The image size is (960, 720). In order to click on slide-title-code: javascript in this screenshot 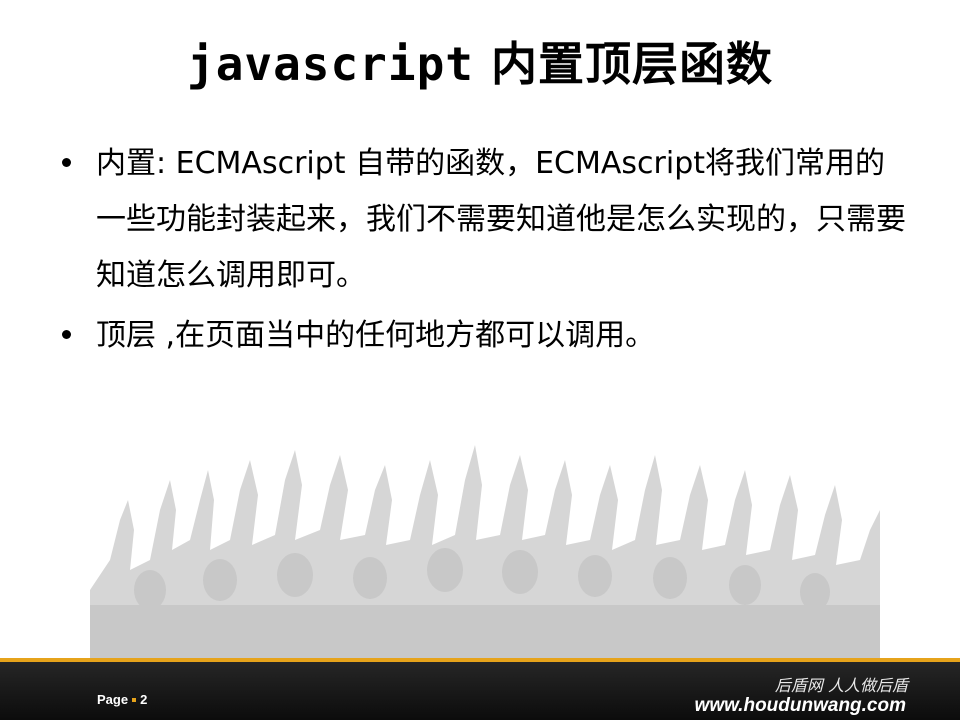, I will do `click(330, 64)`.